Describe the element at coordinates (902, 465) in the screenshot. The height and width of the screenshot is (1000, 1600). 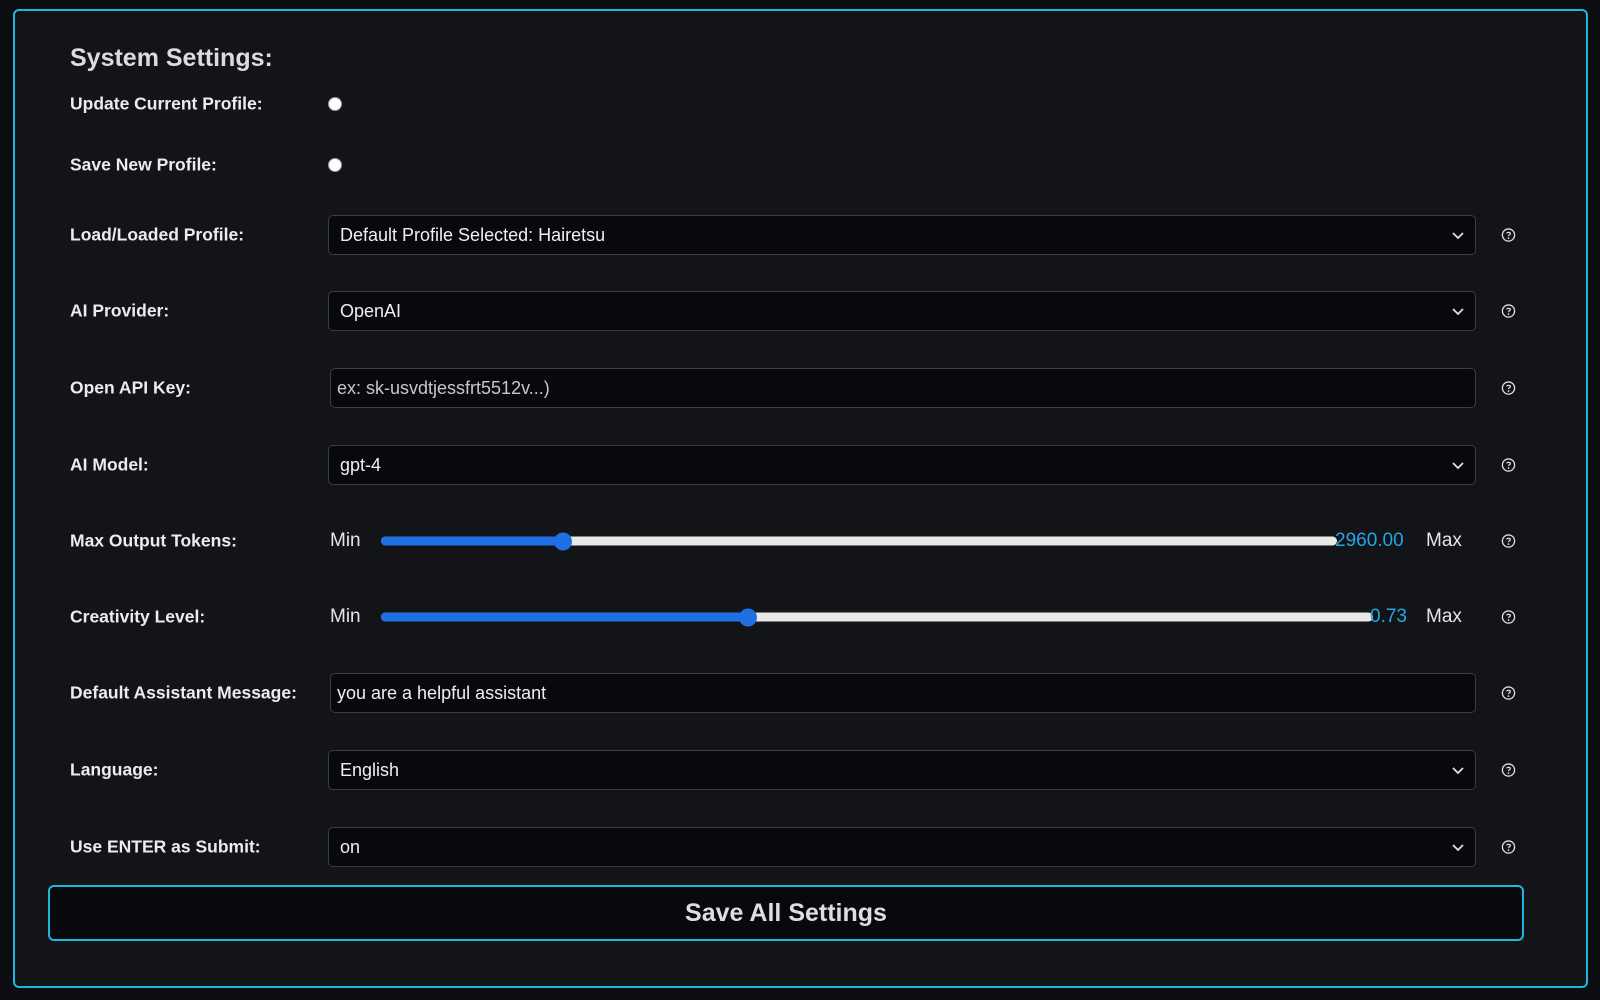
I see `ai-model-select: gpt-4` at that location.